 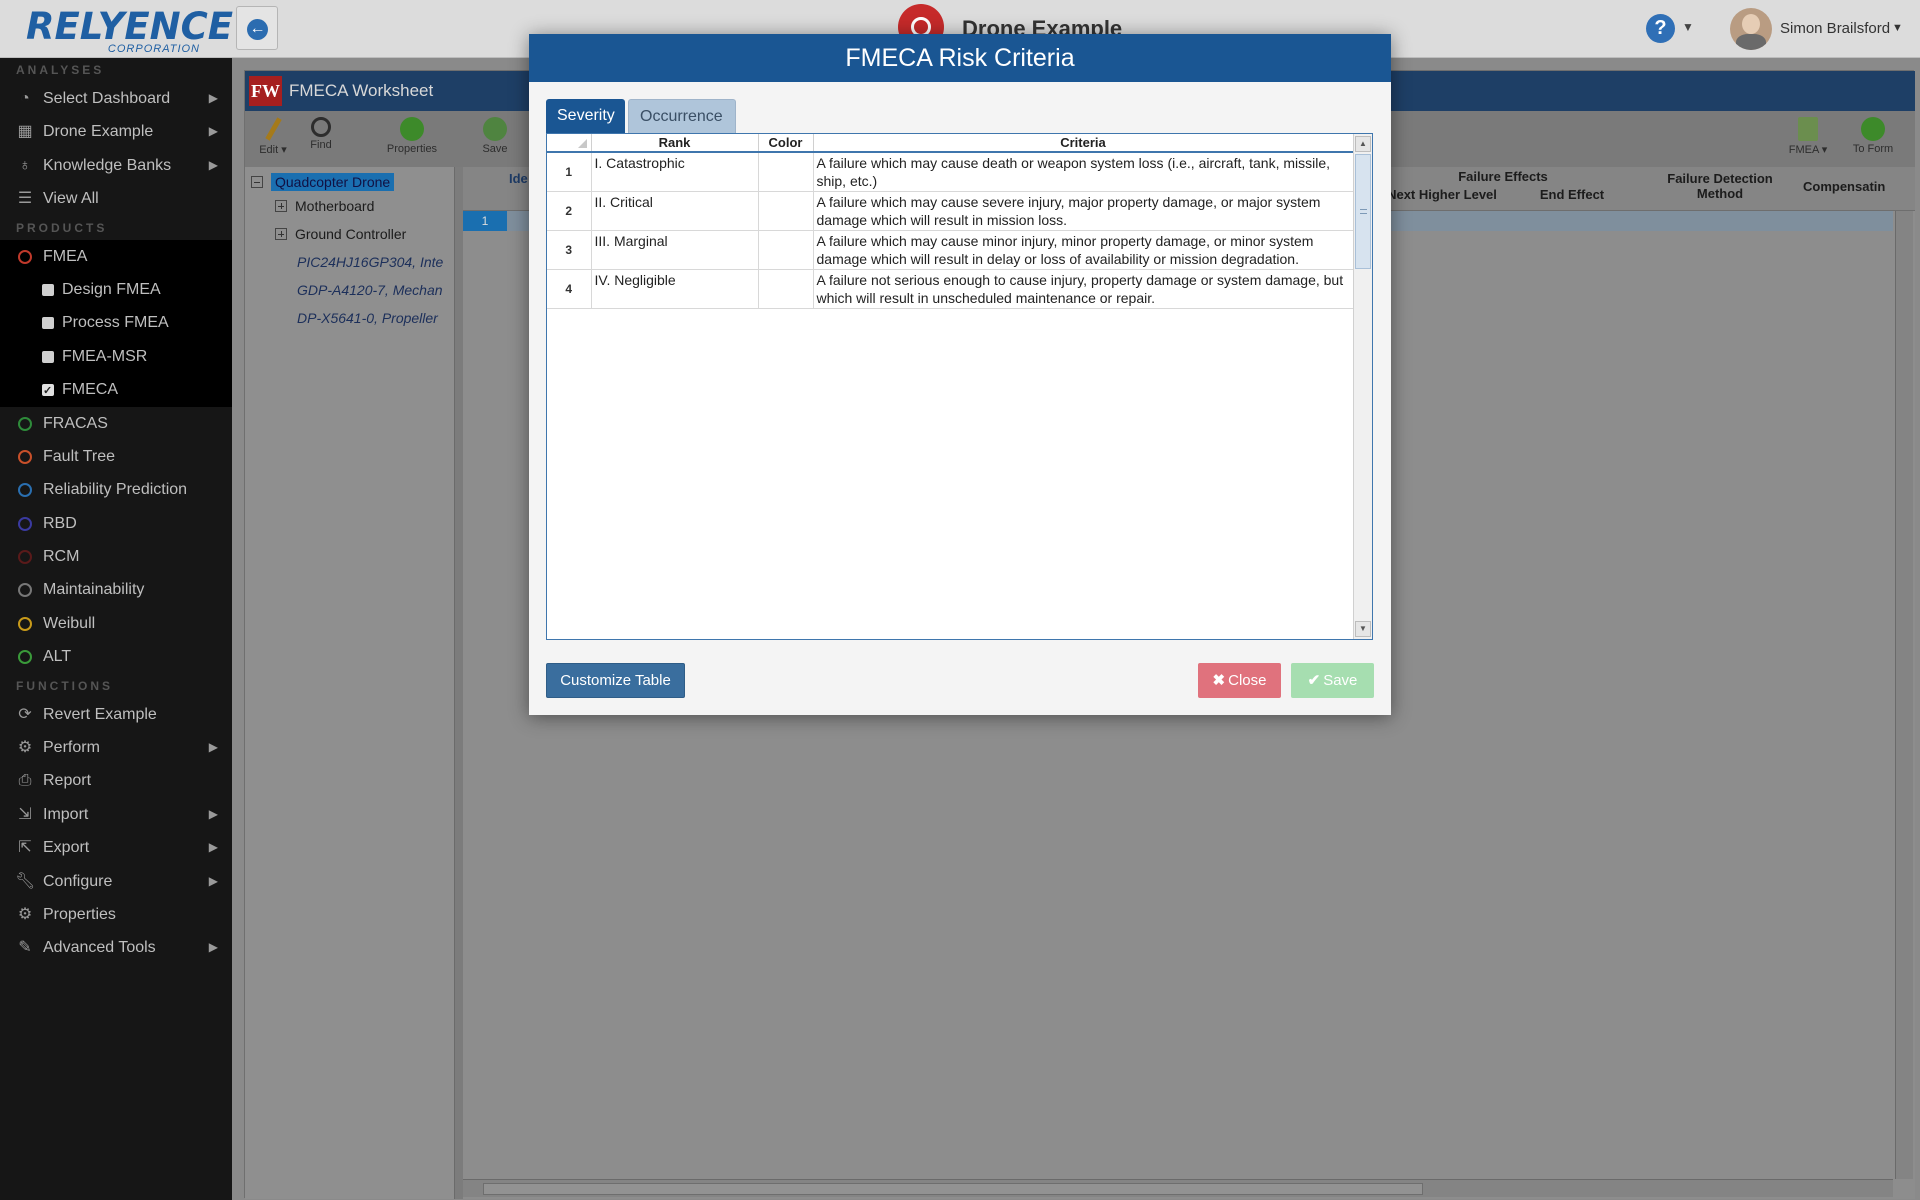 I want to click on tree-node-leaf: PIC24HJ16GP304, Inte, so click(x=370, y=262).